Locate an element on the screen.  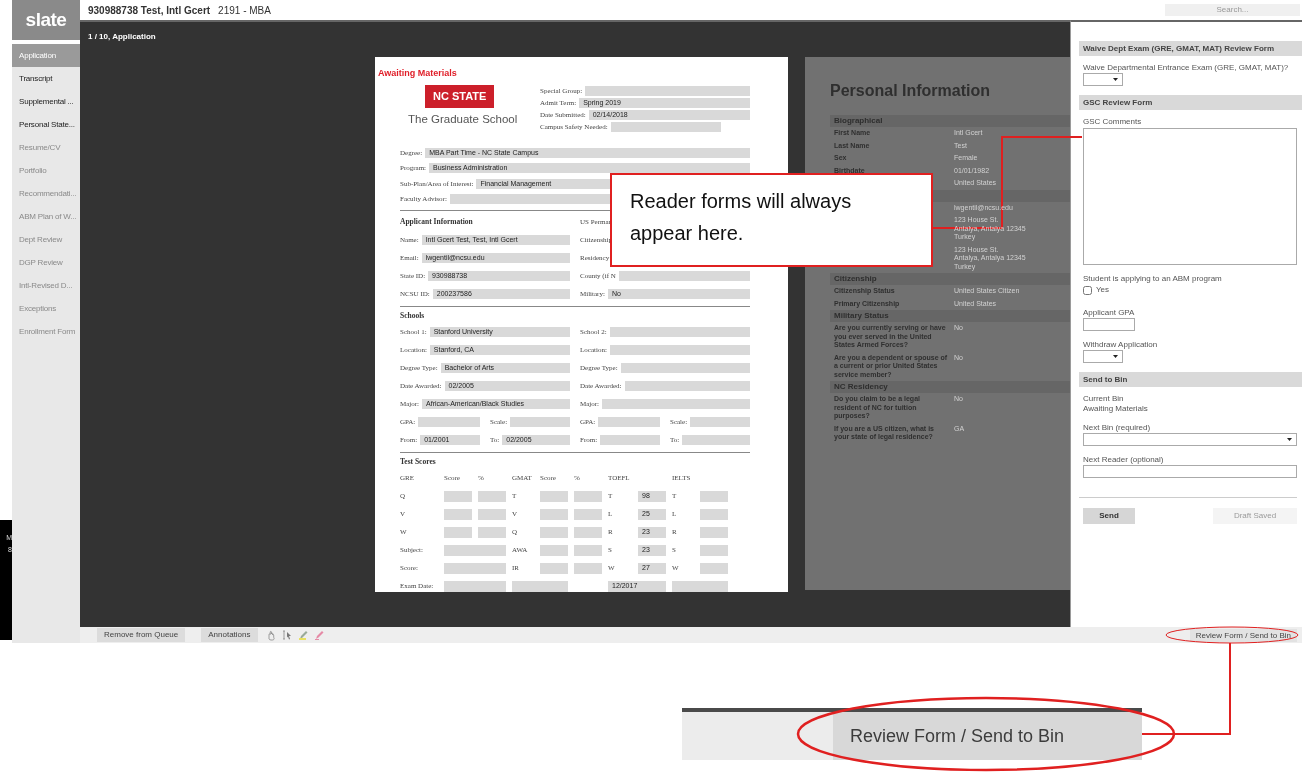
section-header: NC Residency is located at coordinates (950, 387).